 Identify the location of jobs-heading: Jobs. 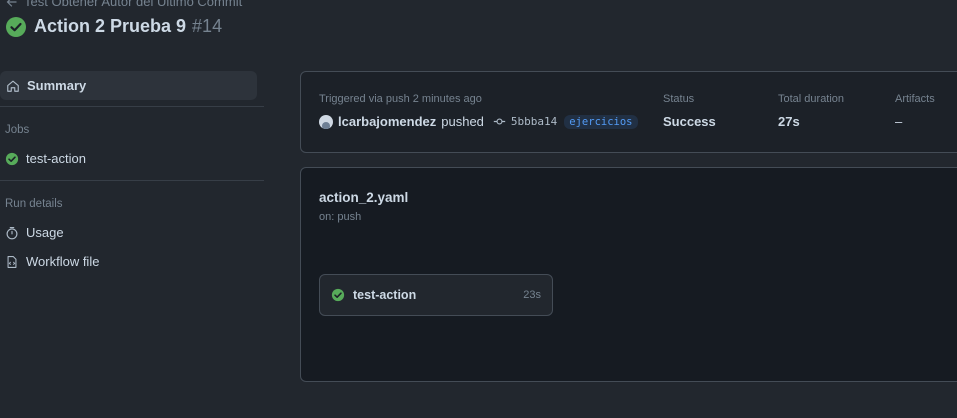
(17, 130).